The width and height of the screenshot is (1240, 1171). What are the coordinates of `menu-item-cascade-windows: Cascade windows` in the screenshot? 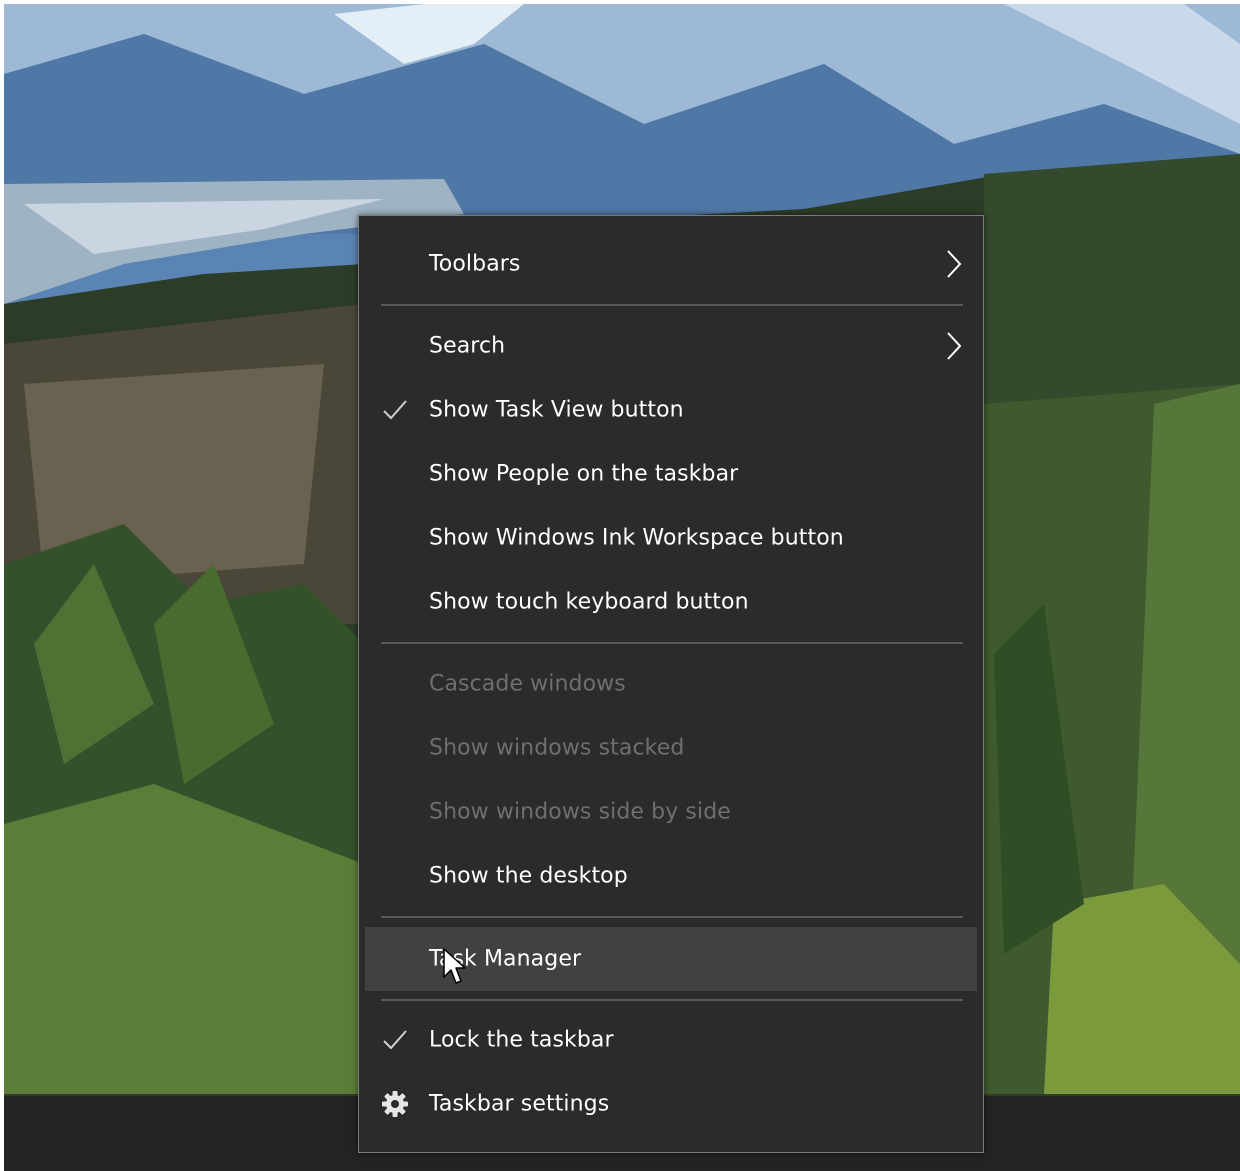 It's located at (671, 684).